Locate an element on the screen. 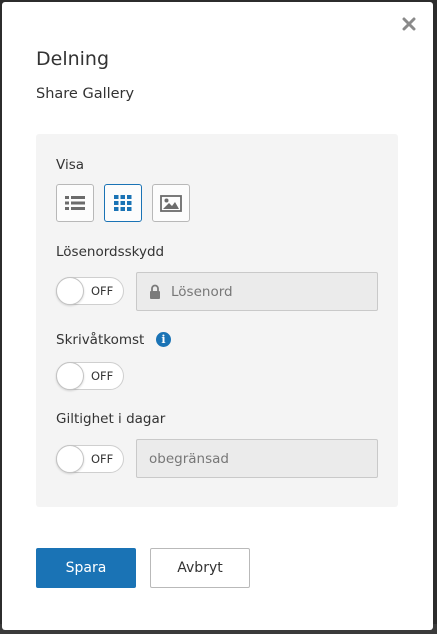 The height and width of the screenshot is (634, 437). save-button: Spara is located at coordinates (86, 568).